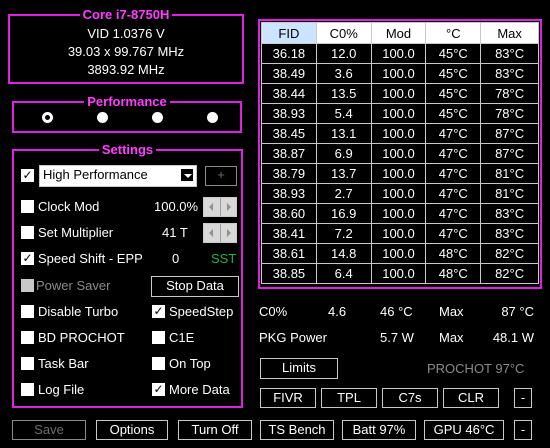 The width and height of the screenshot is (550, 448). What do you see at coordinates (289, 153) in the screenshot?
I see `cell-fid: 38.87` at bounding box center [289, 153].